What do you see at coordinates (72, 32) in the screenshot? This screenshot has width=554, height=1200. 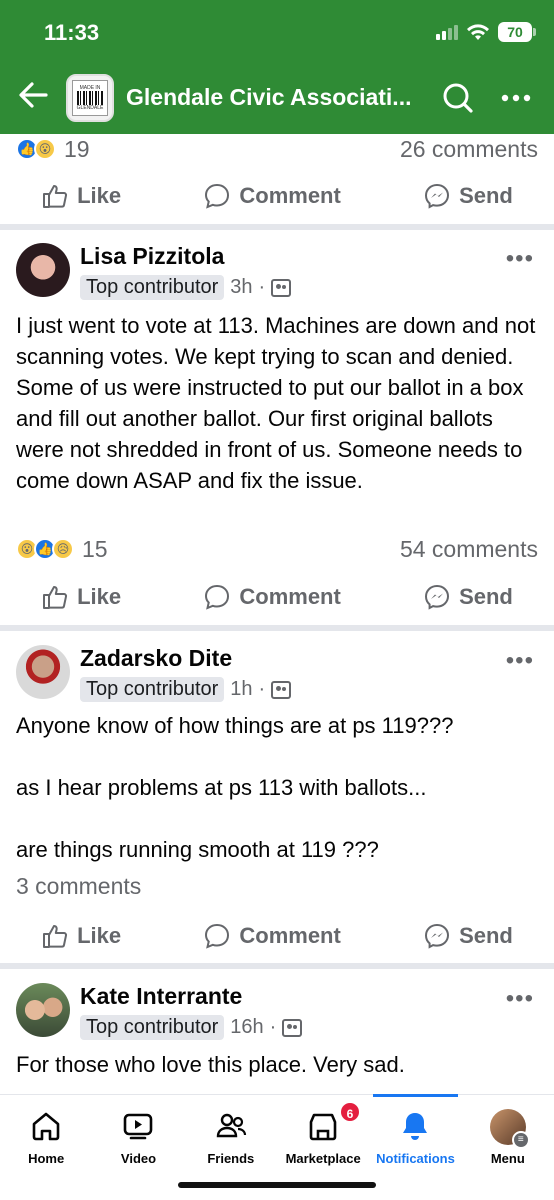 I see `status-time: 11:33` at bounding box center [72, 32].